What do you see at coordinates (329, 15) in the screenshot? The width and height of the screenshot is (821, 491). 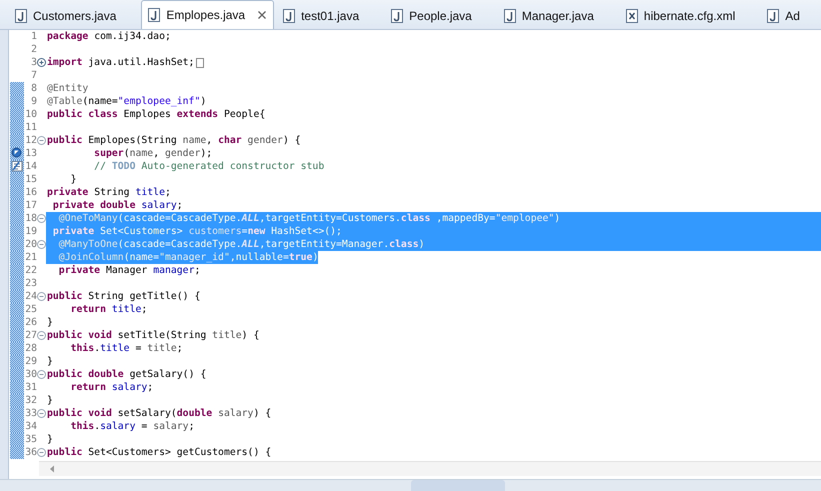 I see `editor-tab: test01.java` at bounding box center [329, 15].